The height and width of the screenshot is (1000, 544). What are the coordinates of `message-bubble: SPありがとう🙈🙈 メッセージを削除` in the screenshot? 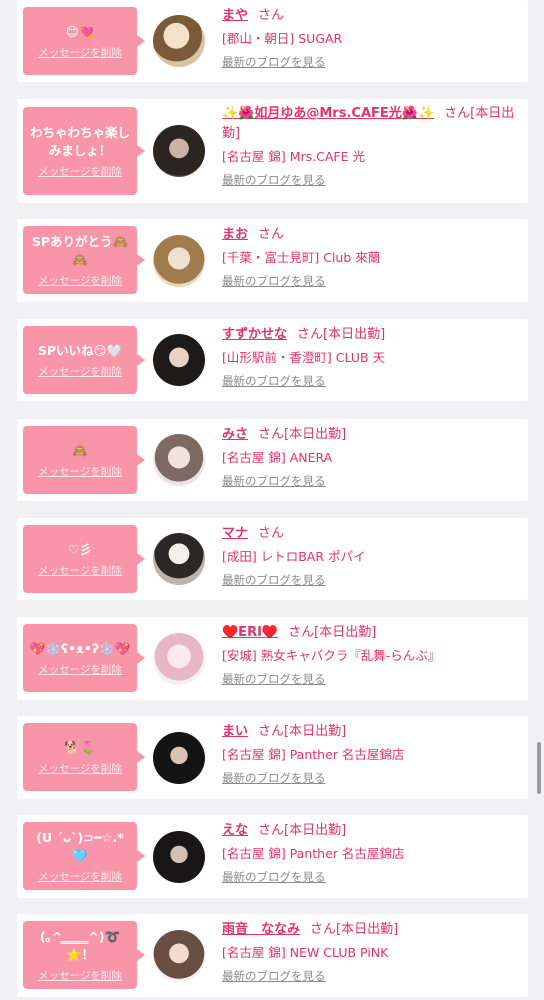 It's located at (84, 260).